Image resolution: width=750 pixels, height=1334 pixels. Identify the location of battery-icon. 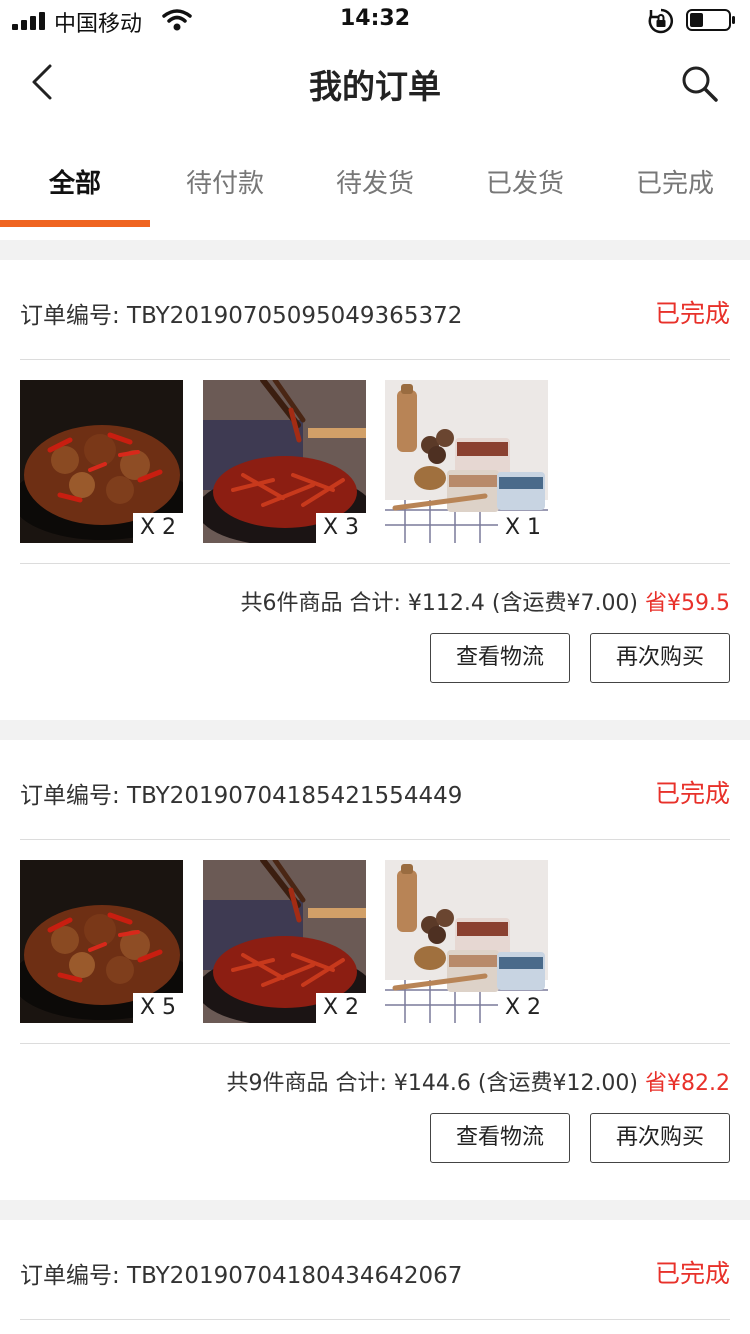
(710, 20).